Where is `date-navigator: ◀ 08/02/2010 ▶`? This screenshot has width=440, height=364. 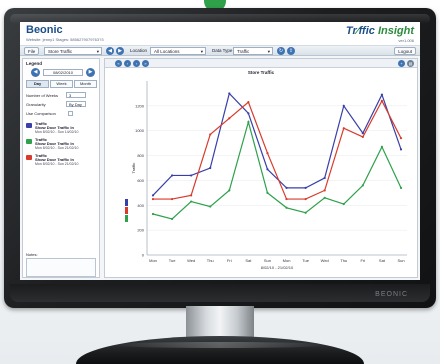 date-navigator: ◀ 08/02/2010 ▶ is located at coordinates (63, 72).